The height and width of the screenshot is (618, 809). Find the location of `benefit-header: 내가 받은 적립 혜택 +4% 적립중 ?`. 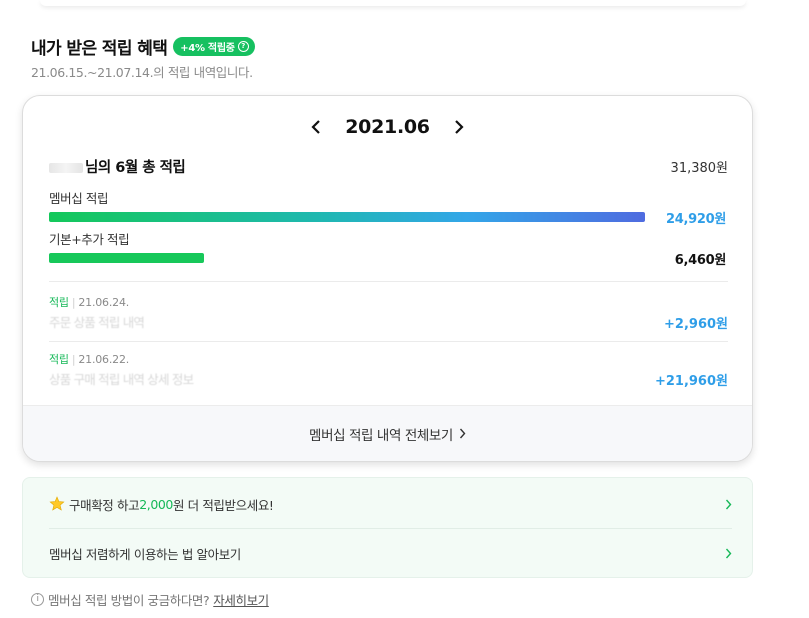

benefit-header: 내가 받은 적립 혜택 +4% 적립중 ? is located at coordinates (143, 46).